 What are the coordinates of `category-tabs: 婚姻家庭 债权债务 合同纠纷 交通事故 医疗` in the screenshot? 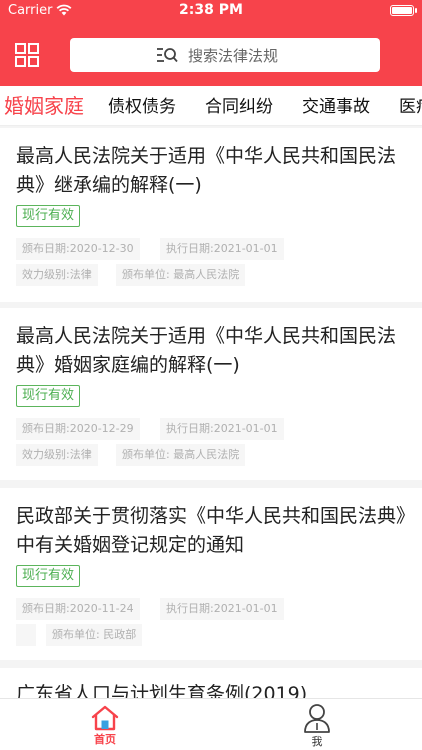 It's located at (211, 106).